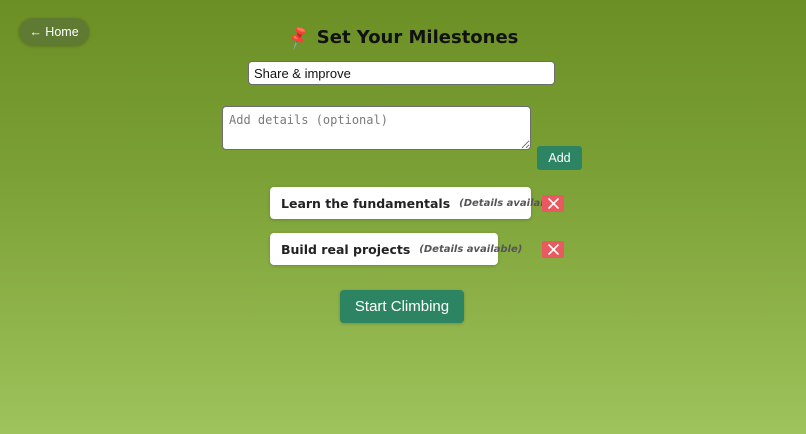  Describe the element at coordinates (559, 158) in the screenshot. I see `add-milestone-button: Add` at that location.